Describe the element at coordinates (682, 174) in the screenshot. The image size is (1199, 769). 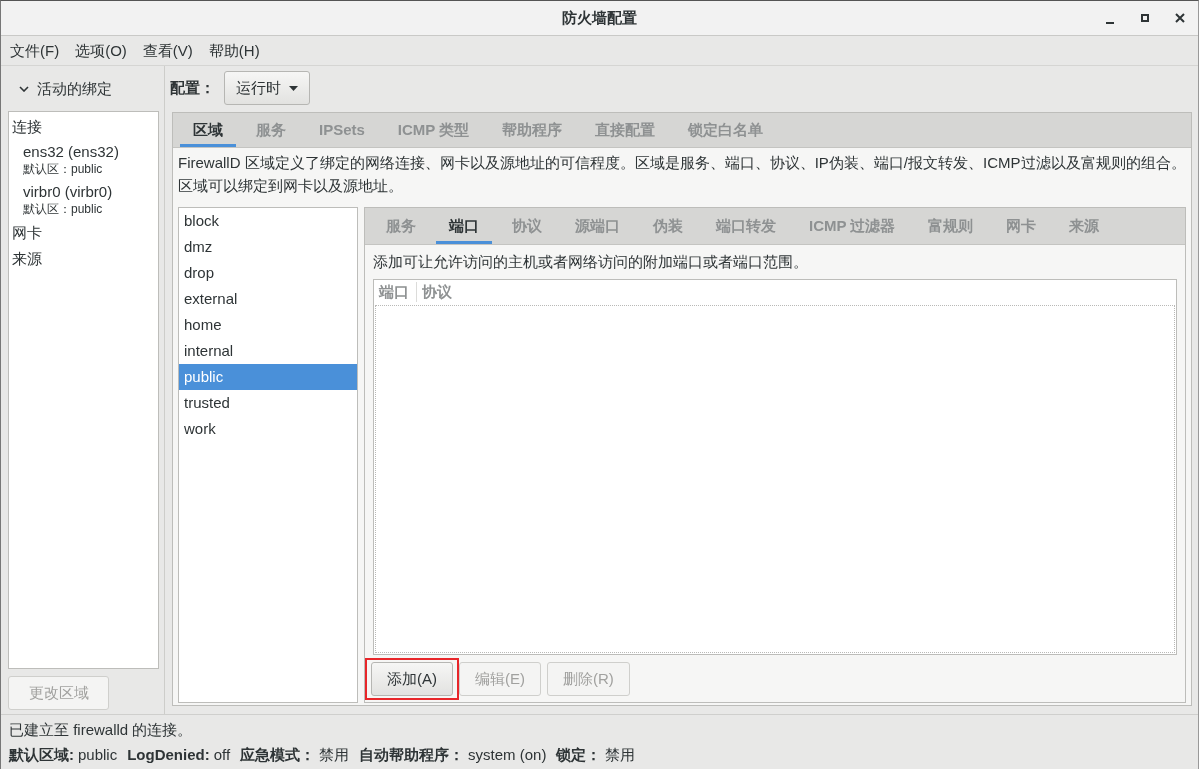
I see `zone-description: FirewallD 区域定义了绑定的网络连接、网卡以及源地址的可信程度。区域是服务、端口、协议、IP伪装、端口/报文转发、ICMP过滤以及富规则的组合。区域可以绑定到网卡以及源地址。` at that location.